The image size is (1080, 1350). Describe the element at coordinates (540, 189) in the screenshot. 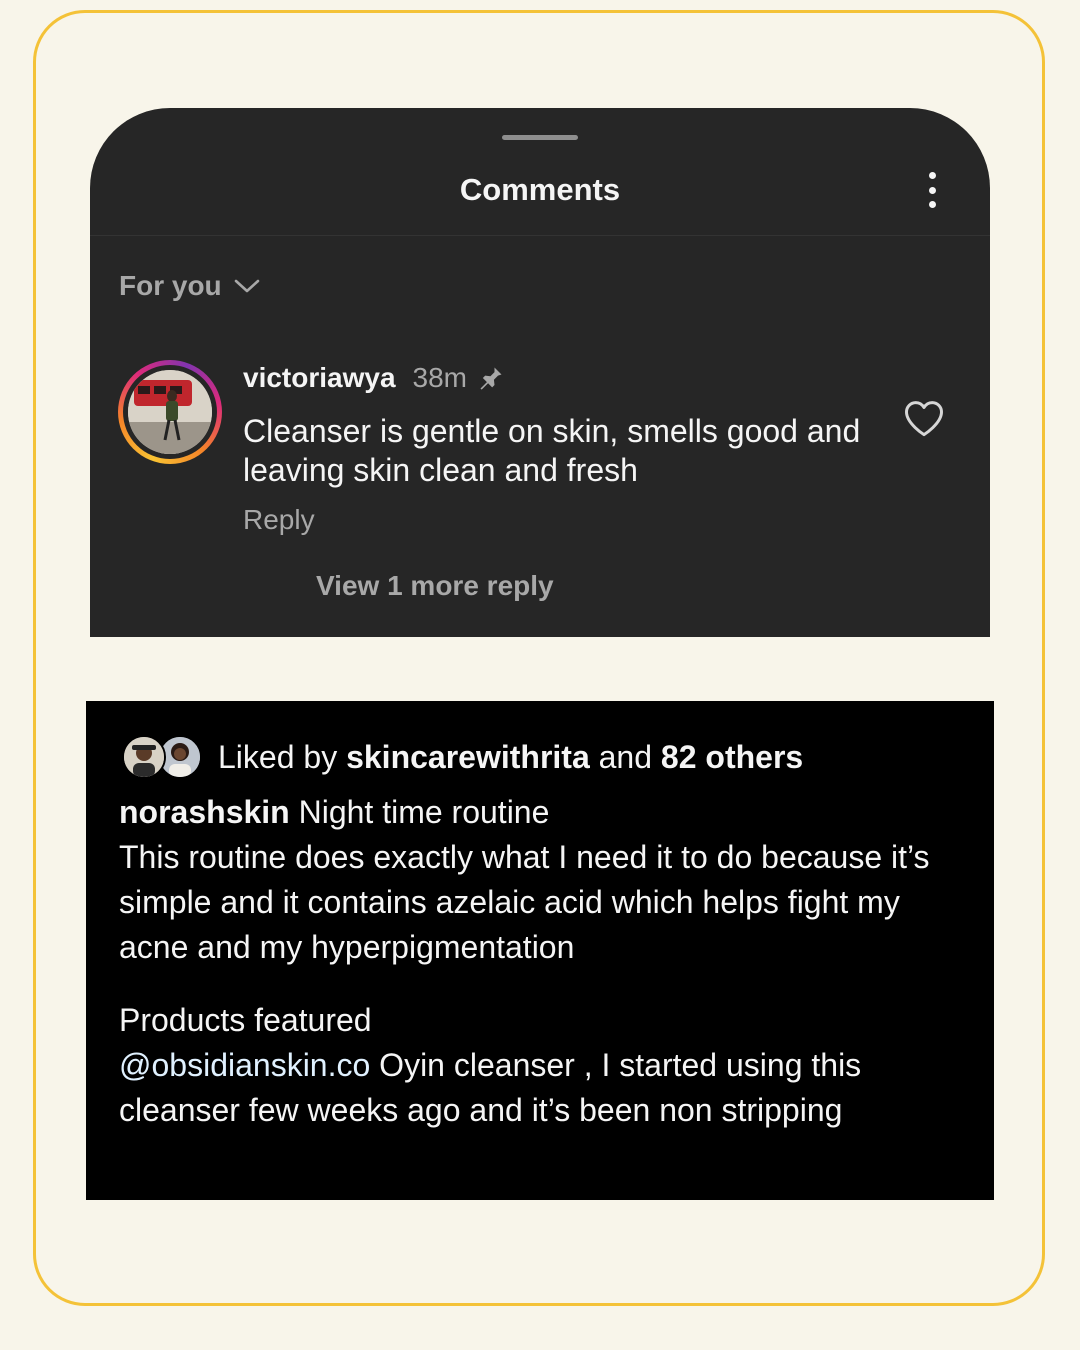

I see `sheet-title: Comments` at that location.